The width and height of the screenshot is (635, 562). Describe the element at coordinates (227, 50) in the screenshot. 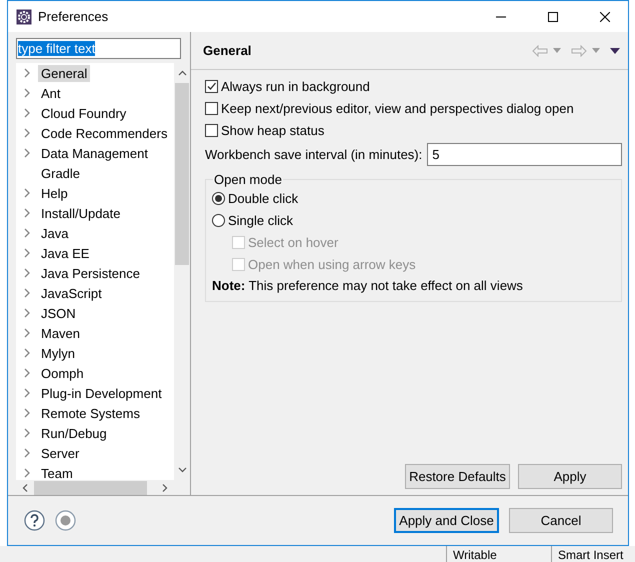

I see `page-title: General` at that location.